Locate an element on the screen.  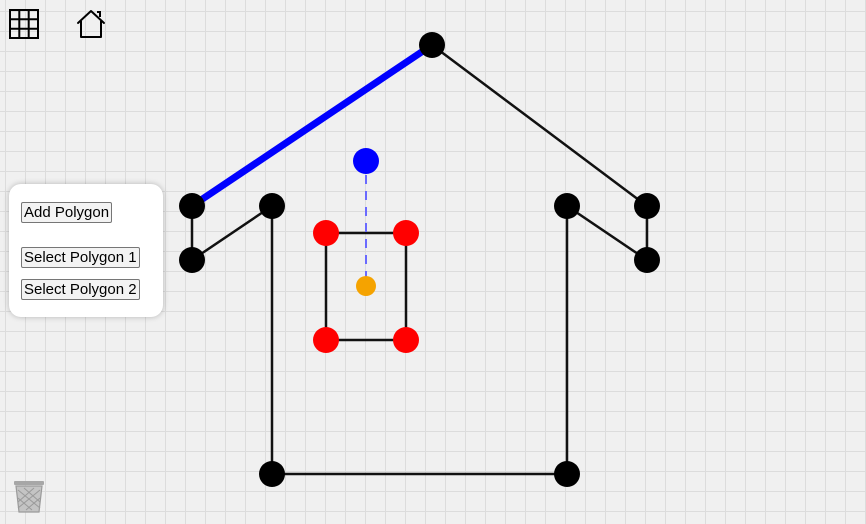
vertex-right-wall-top is located at coordinates (567, 206).